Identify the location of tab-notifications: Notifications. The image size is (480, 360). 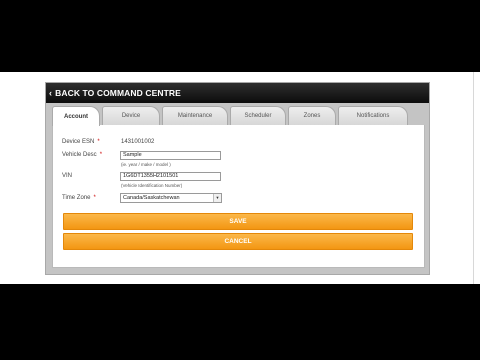
(373, 115).